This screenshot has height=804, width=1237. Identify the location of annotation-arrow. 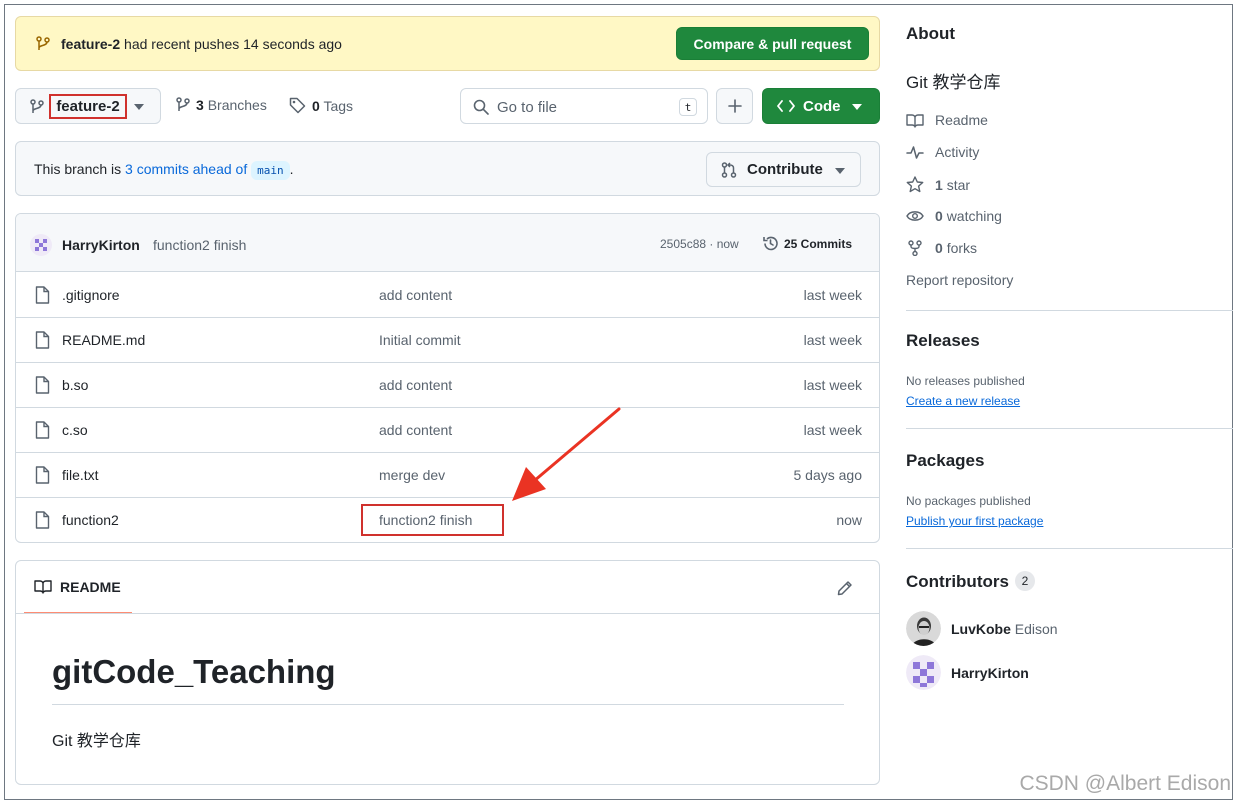
(566, 454).